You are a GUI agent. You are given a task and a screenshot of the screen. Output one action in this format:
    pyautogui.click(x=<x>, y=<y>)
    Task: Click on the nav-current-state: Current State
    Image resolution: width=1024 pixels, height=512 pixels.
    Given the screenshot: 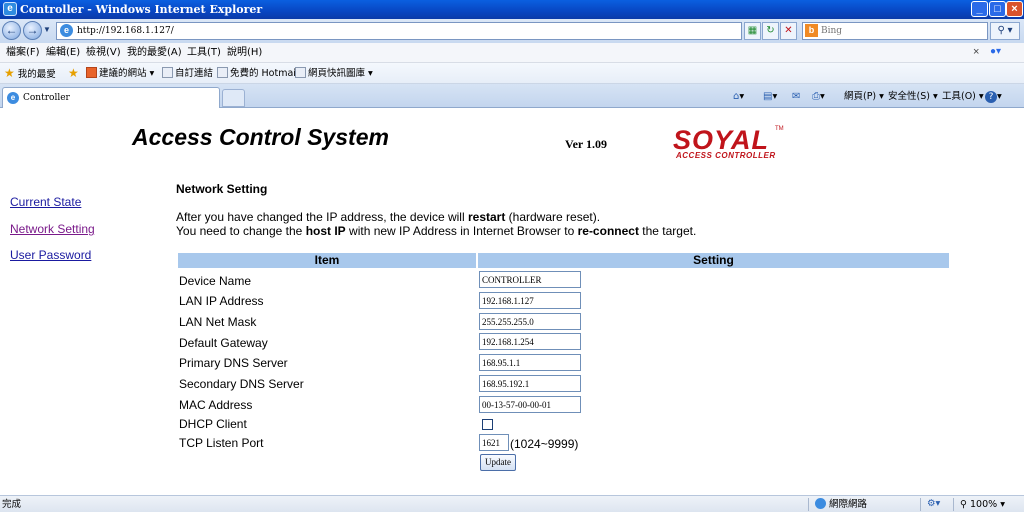 What is the action you would take?
    pyautogui.click(x=45, y=202)
    